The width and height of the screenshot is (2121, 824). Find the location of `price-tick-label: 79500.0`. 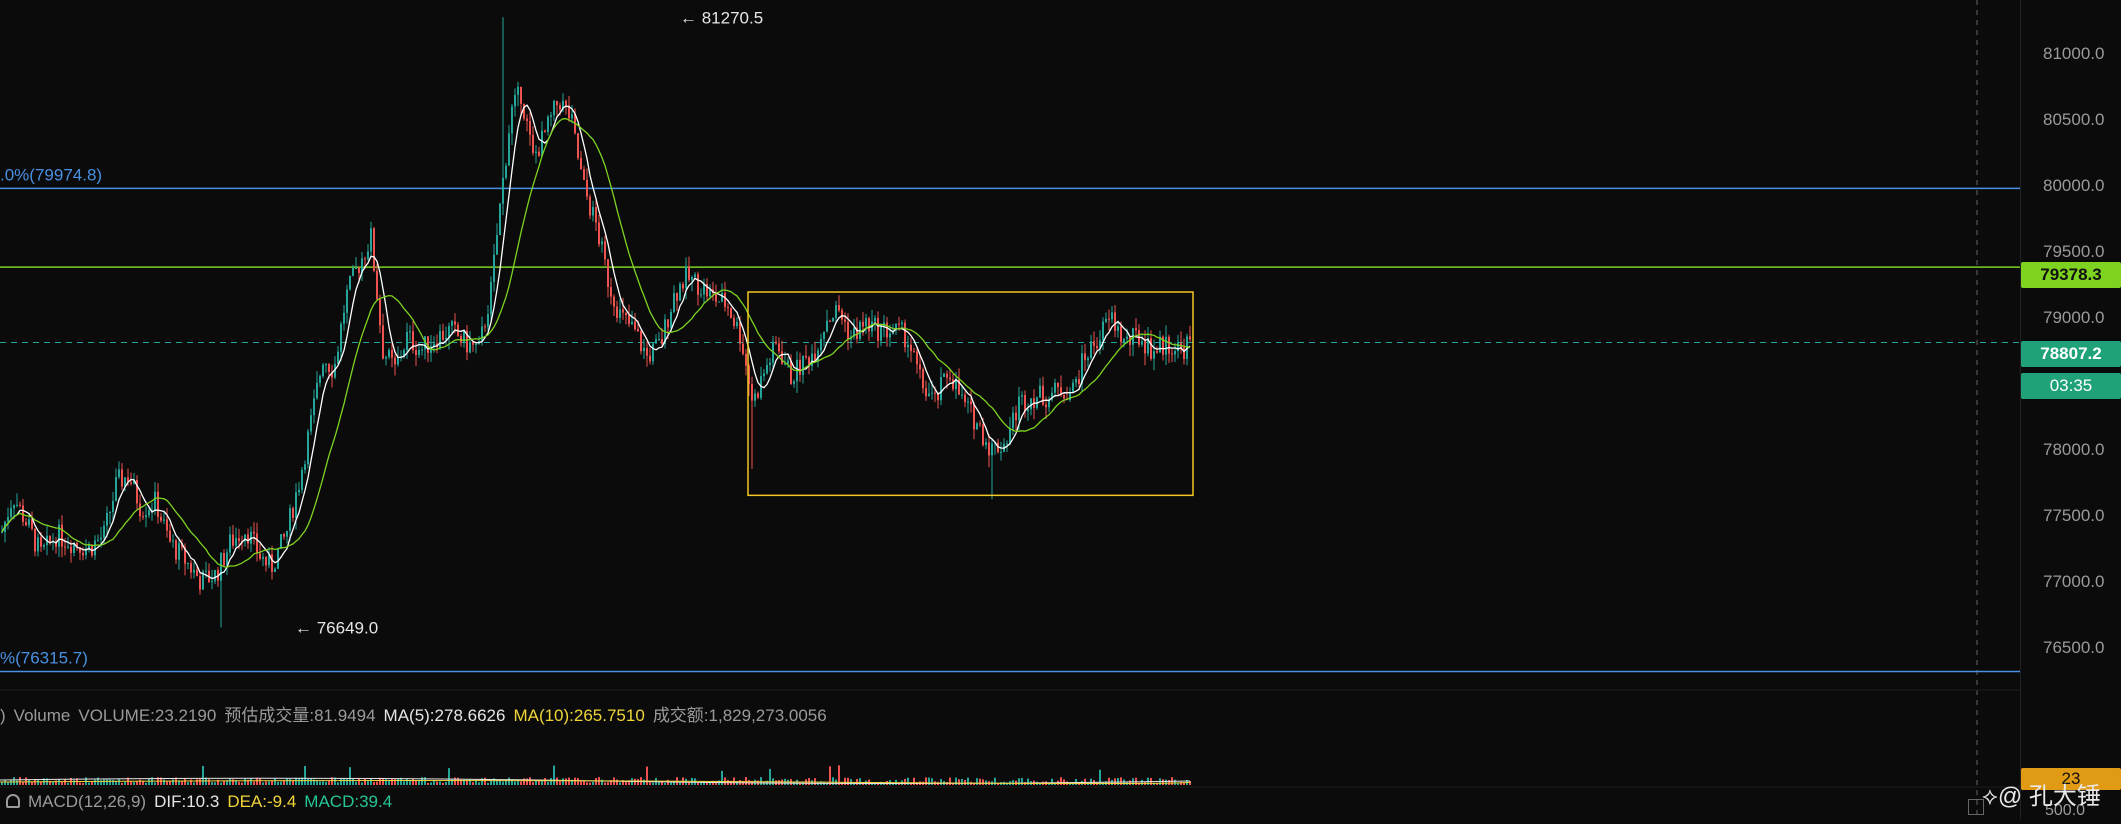

price-tick-label: 79500.0 is located at coordinates (2073, 251).